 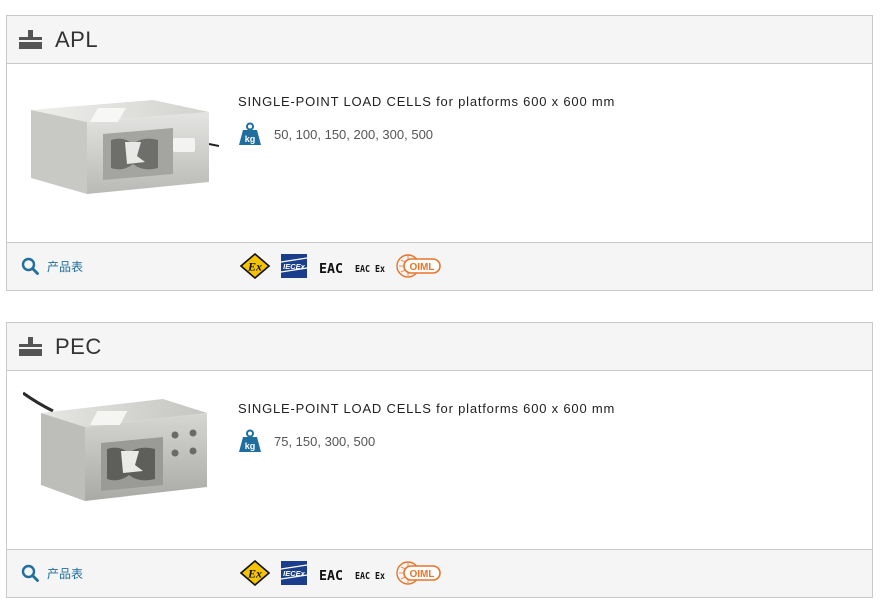 I want to click on product-model-name: PEC, so click(x=78, y=347).